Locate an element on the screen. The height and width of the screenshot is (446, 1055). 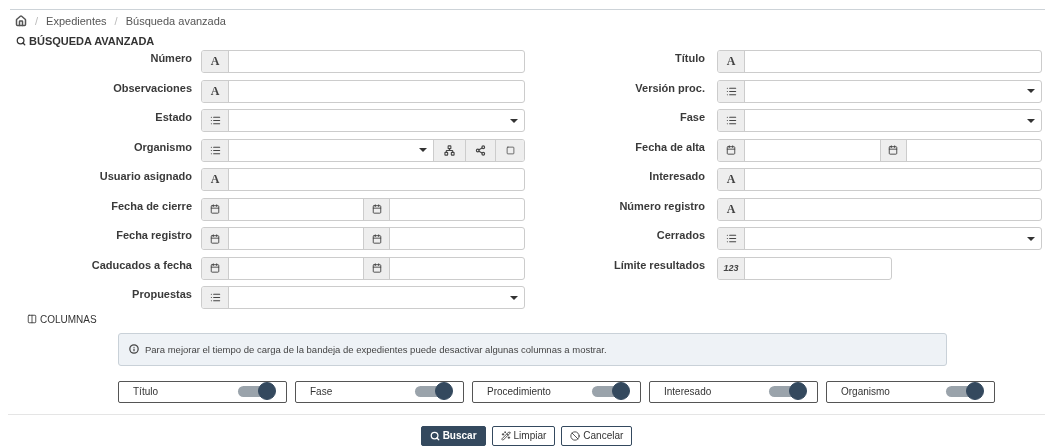
field-label: Caducados a fecha is located at coordinates (141, 264).